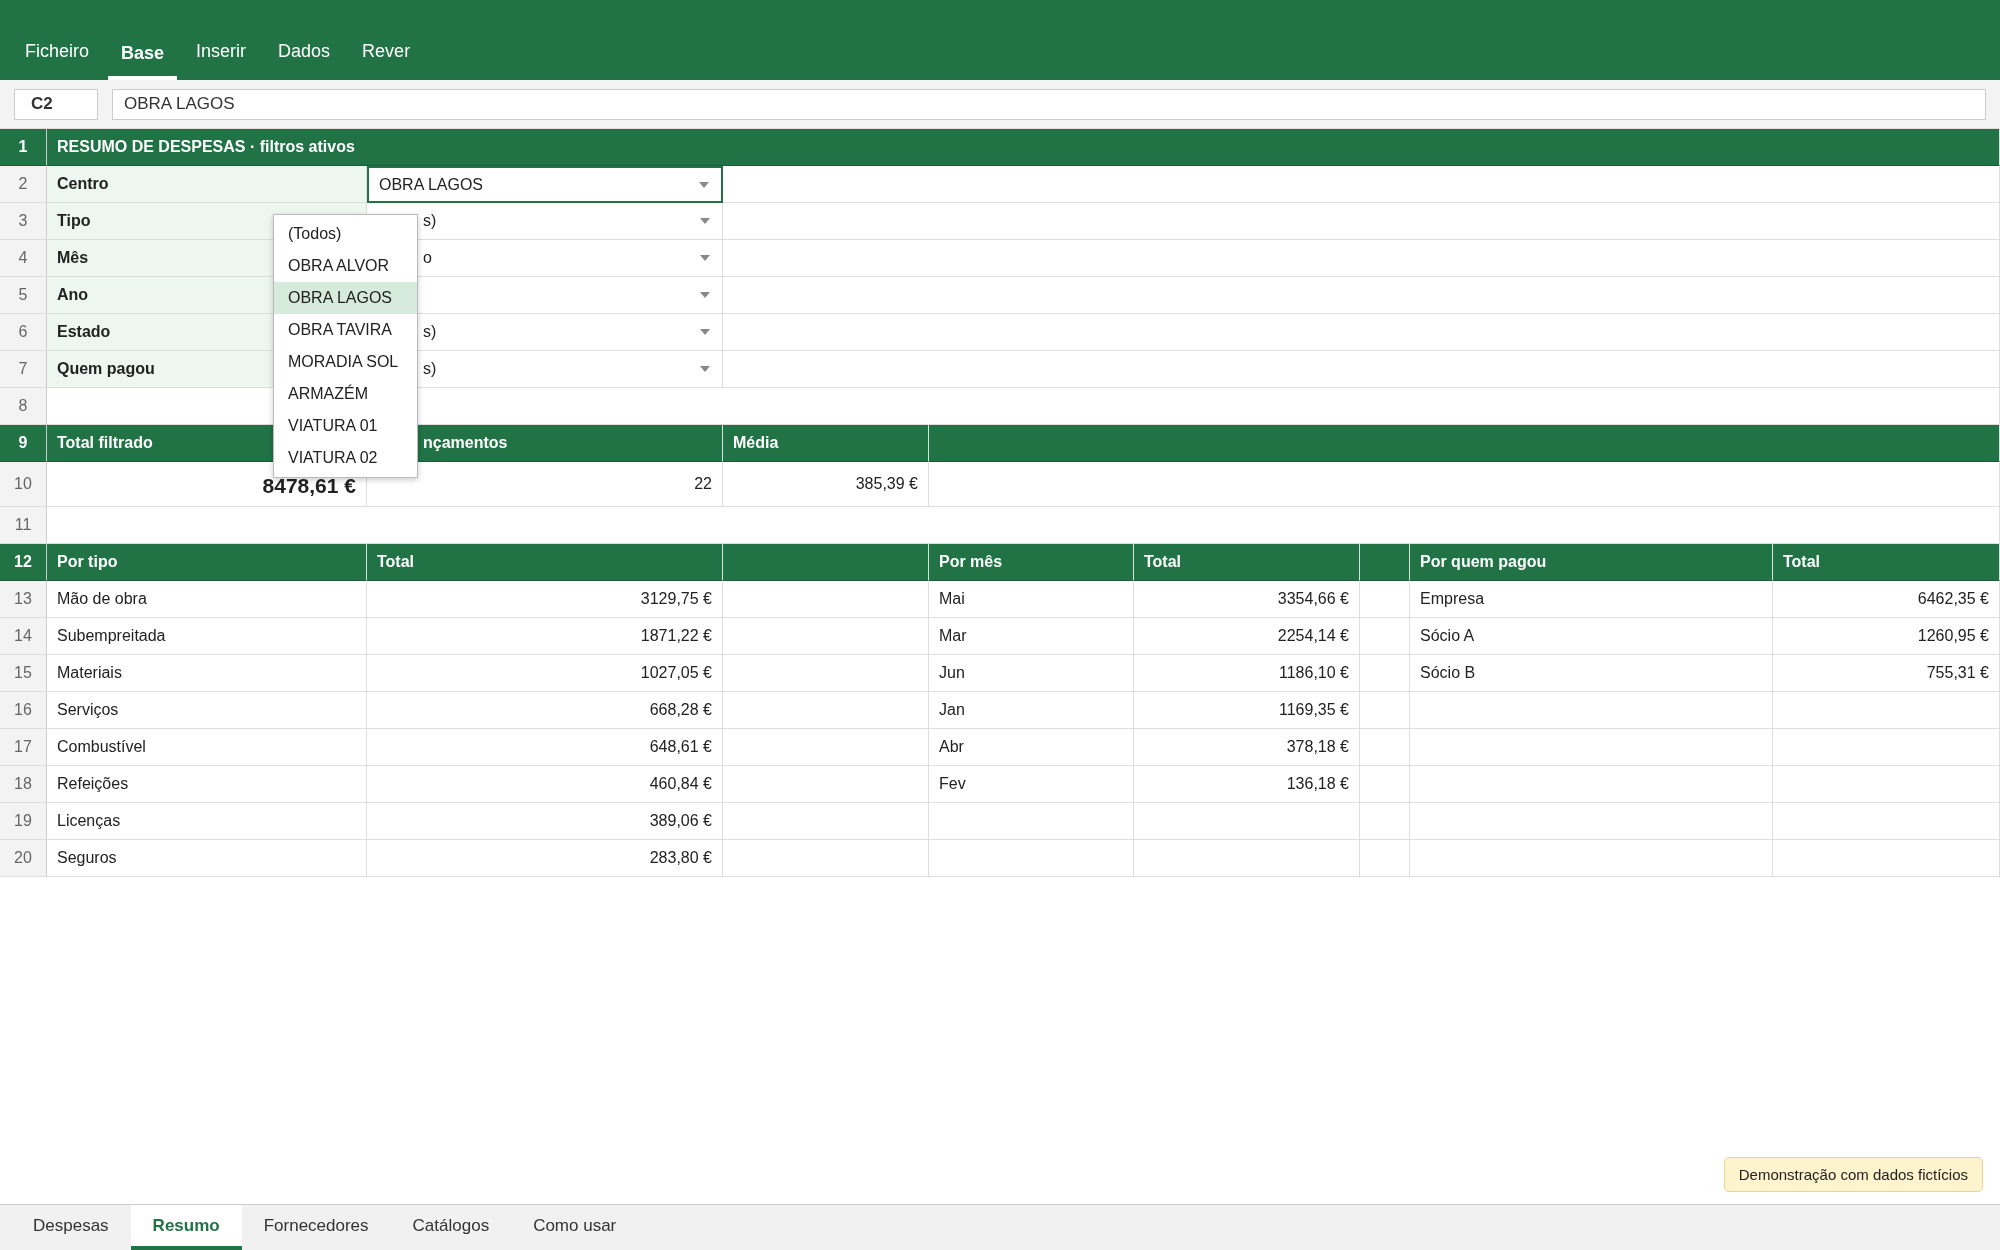 This screenshot has height=1250, width=2000. What do you see at coordinates (451, 1227) in the screenshot?
I see `sheet-tab: Catálogos` at bounding box center [451, 1227].